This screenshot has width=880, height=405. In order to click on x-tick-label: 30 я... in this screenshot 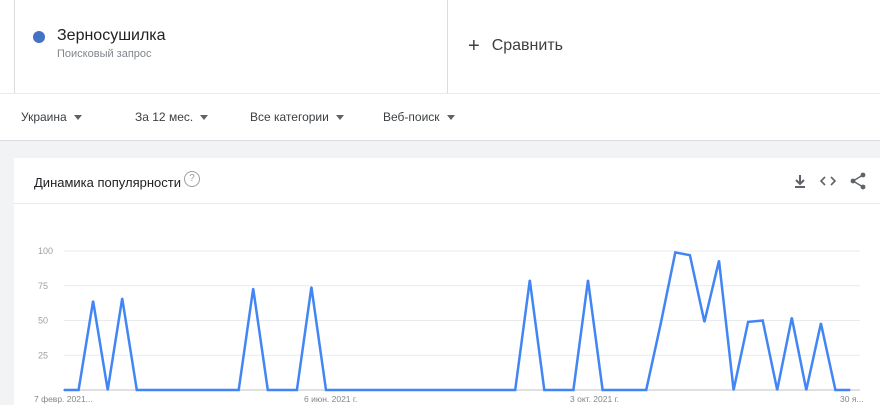, I will do `click(852, 399)`.